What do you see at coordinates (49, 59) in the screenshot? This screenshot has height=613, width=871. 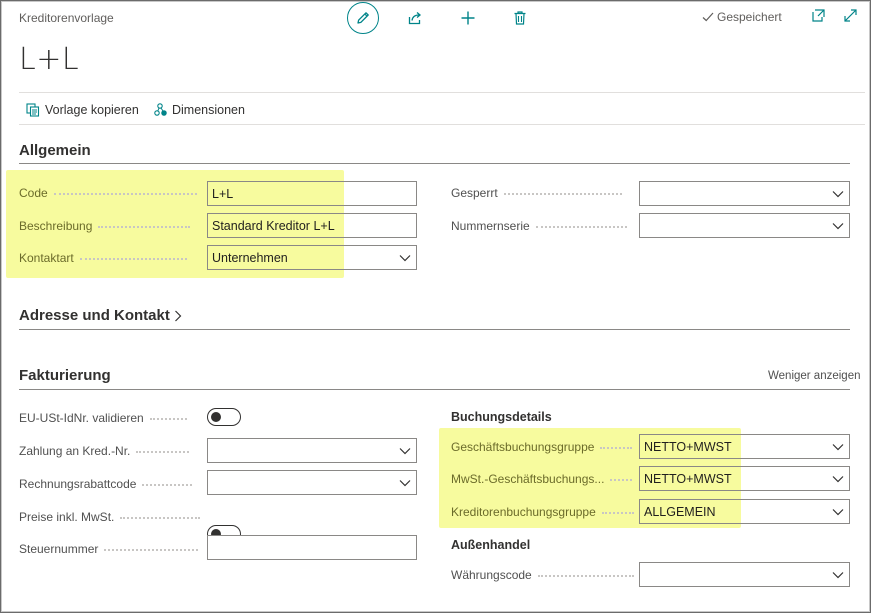 I see `page-title: L+L` at bounding box center [49, 59].